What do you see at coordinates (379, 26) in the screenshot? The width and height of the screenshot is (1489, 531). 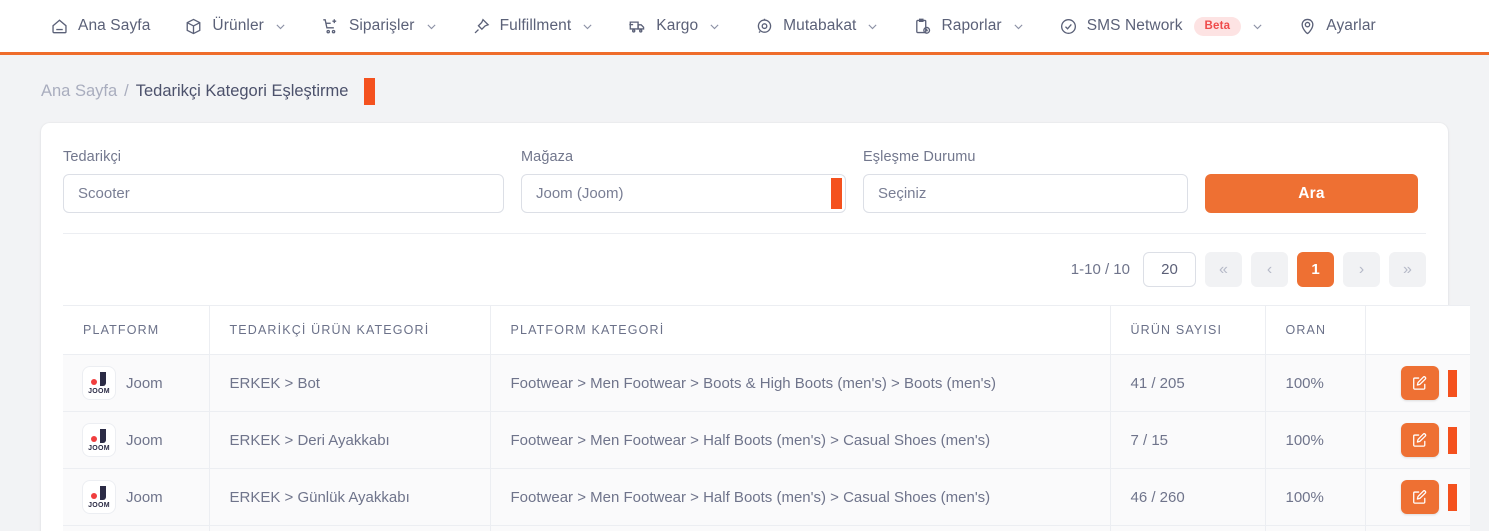 I see `nav-item-siparisler: Siparişler` at bounding box center [379, 26].